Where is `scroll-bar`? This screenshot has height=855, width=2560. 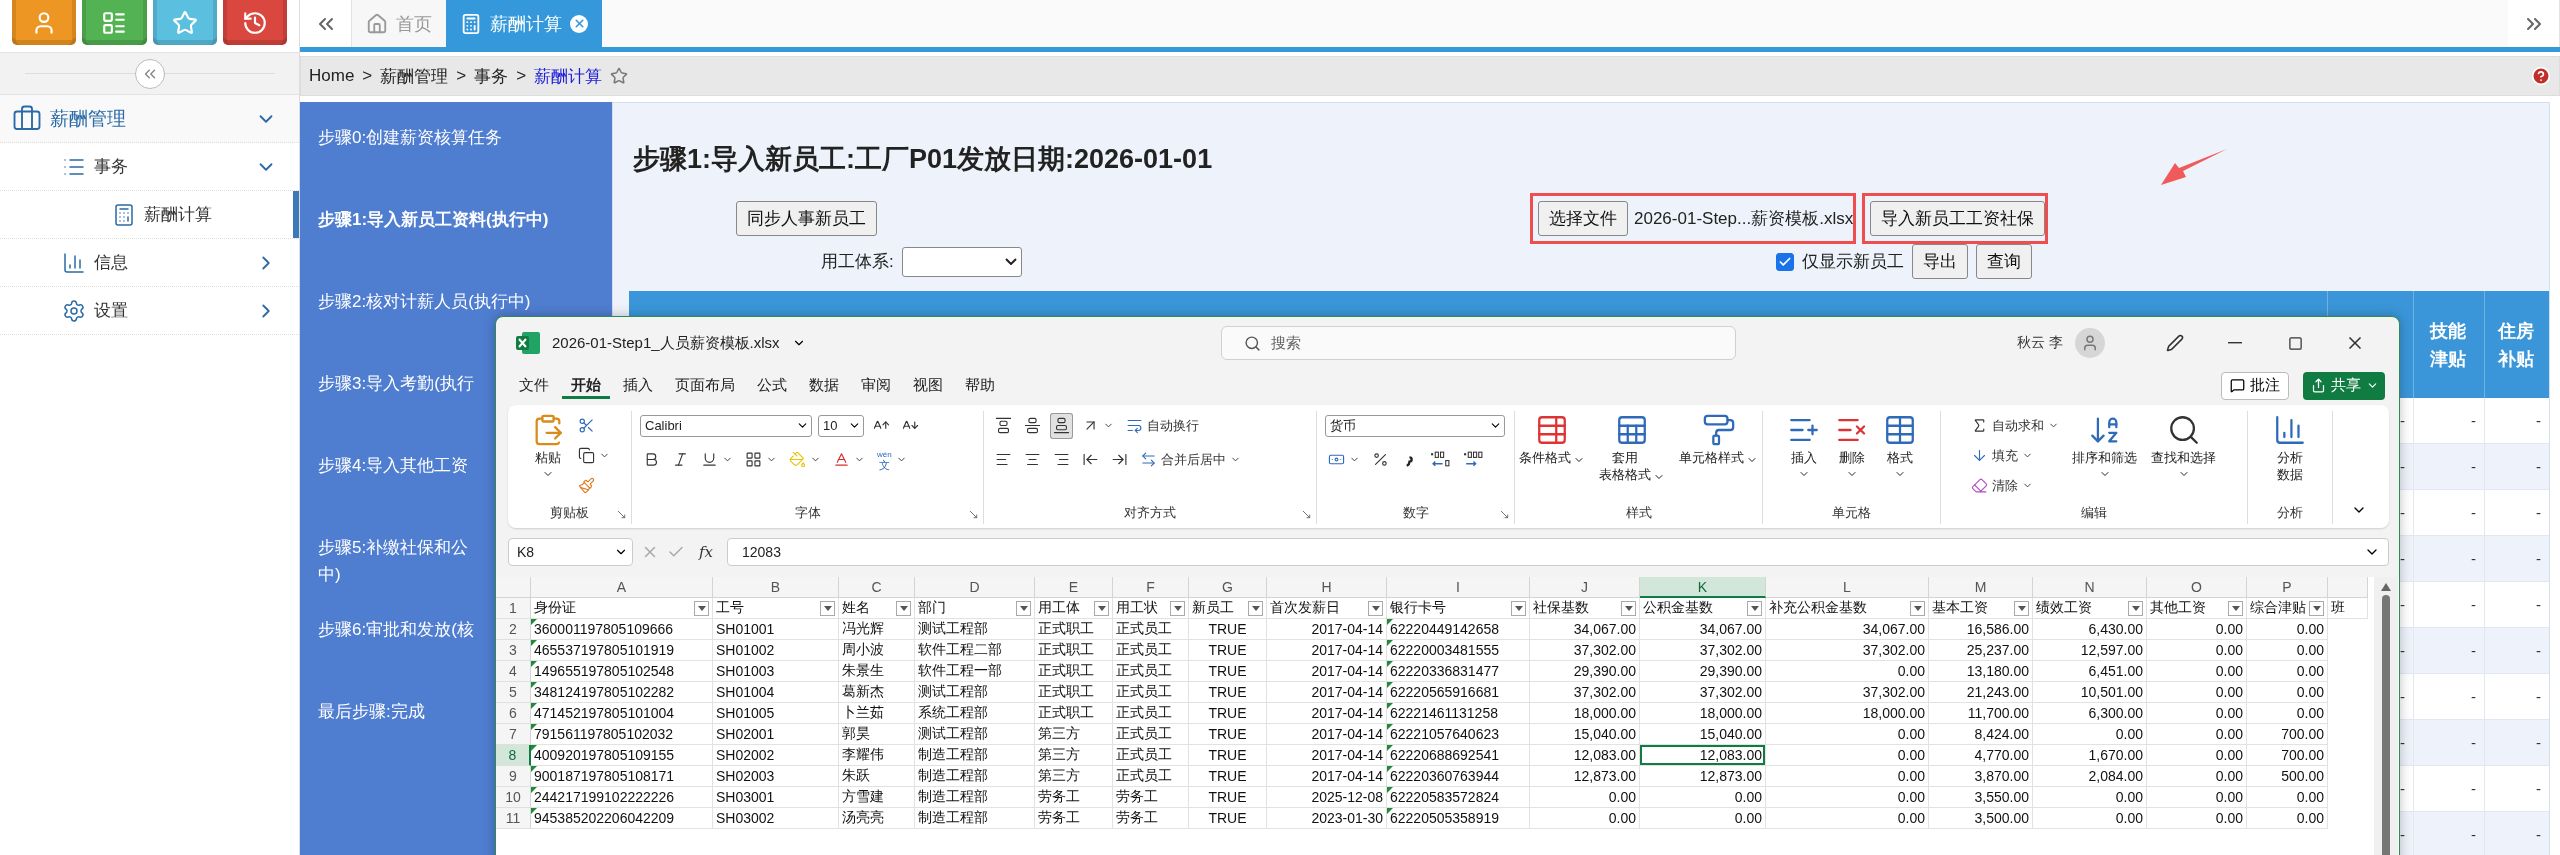 scroll-bar is located at coordinates (2386, 716).